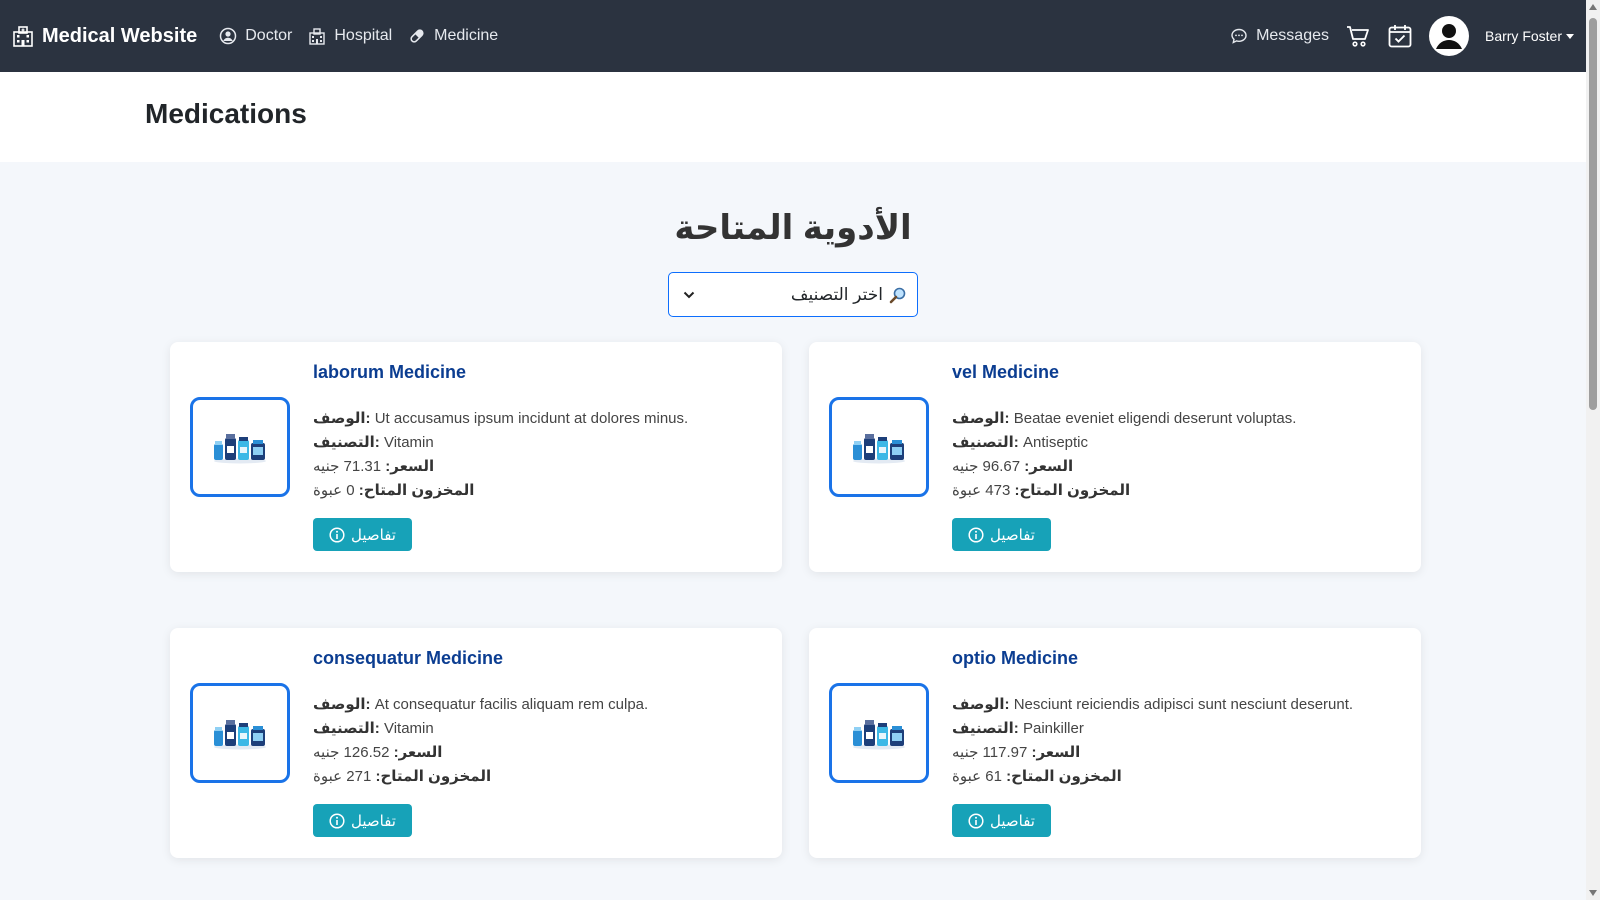  I want to click on stock-value: 61 عبوة, so click(977, 776).